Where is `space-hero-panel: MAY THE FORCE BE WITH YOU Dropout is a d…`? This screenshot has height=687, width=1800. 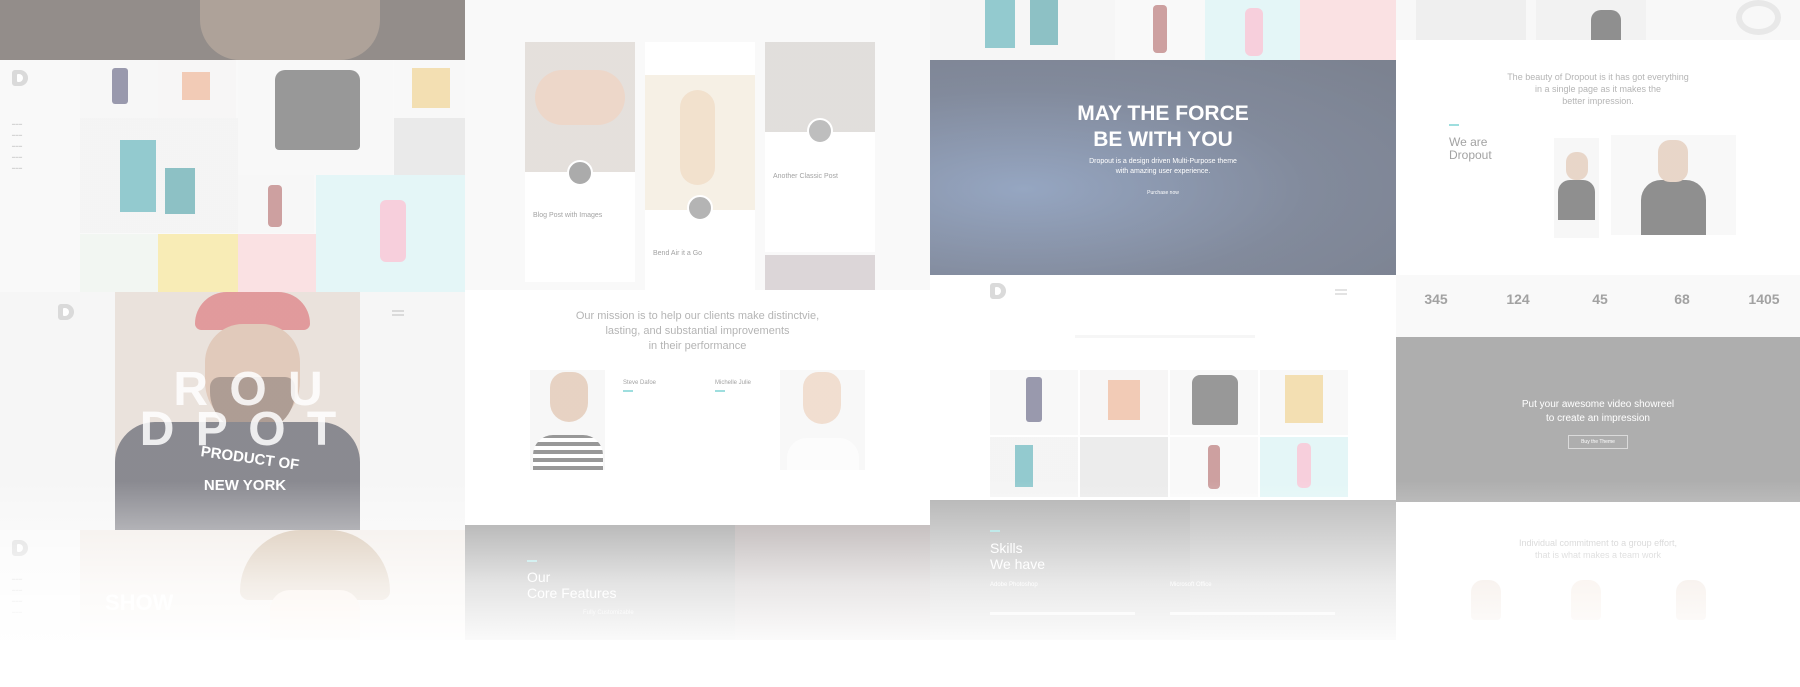 space-hero-panel: MAY THE FORCE BE WITH YOU Dropout is a d… is located at coordinates (1163, 167).